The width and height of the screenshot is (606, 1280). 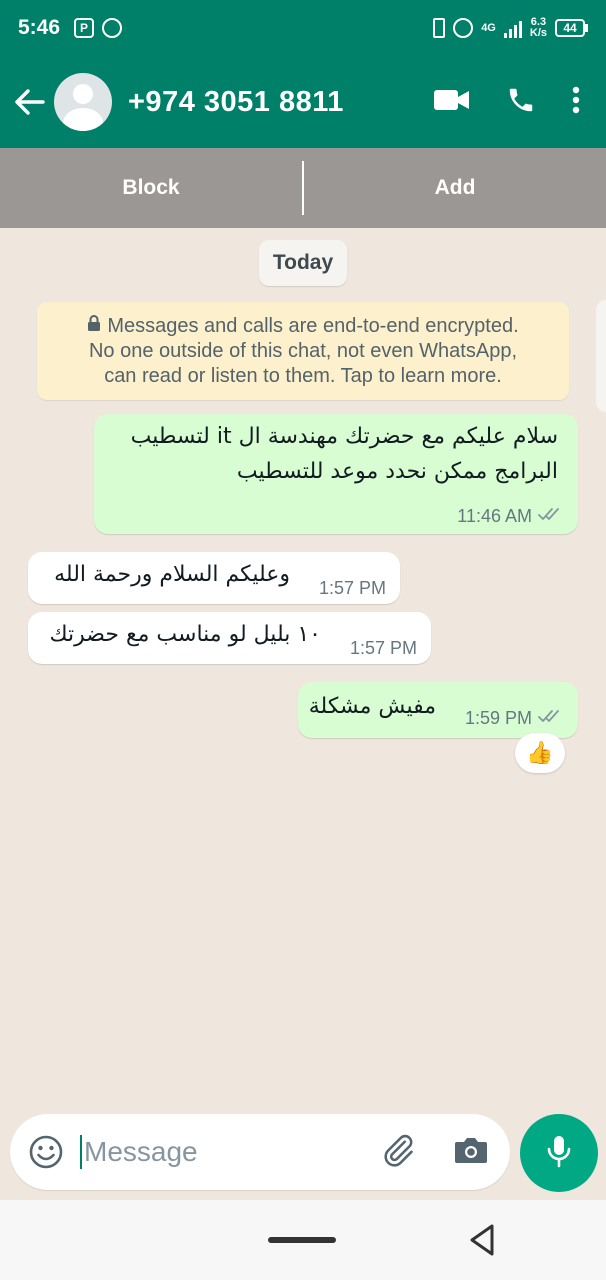 I want to click on battery-level: 44, so click(x=570, y=28).